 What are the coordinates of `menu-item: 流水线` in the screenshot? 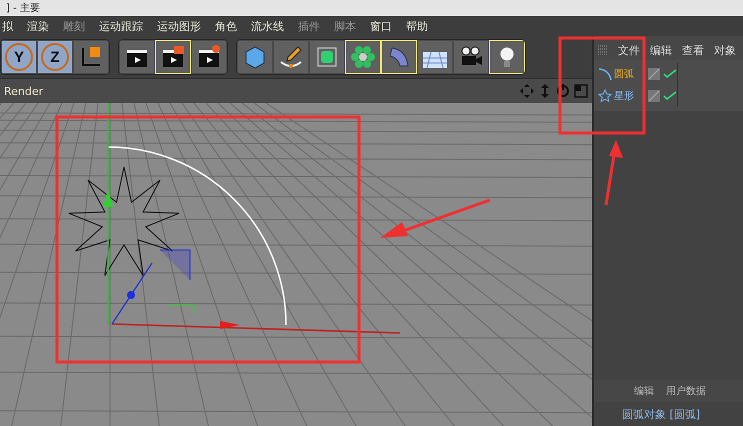 It's located at (267, 26).